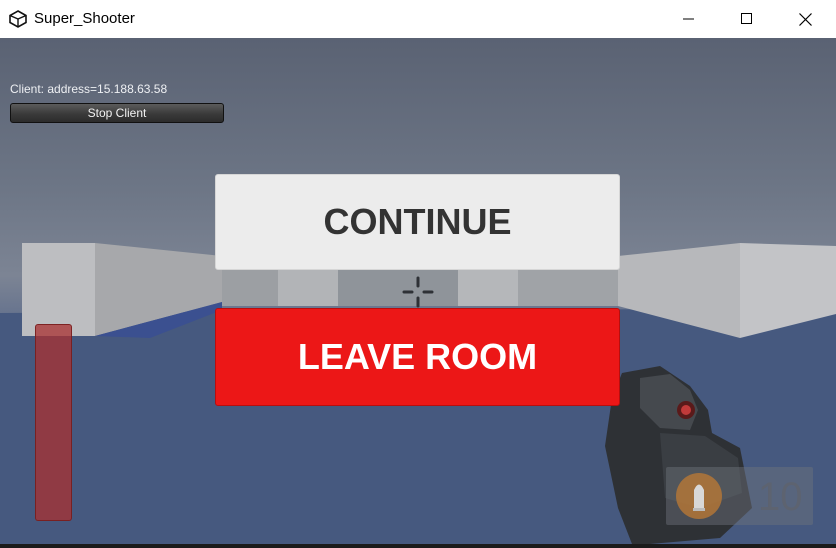 The image size is (836, 548). I want to click on minimize-button, so click(689, 19).